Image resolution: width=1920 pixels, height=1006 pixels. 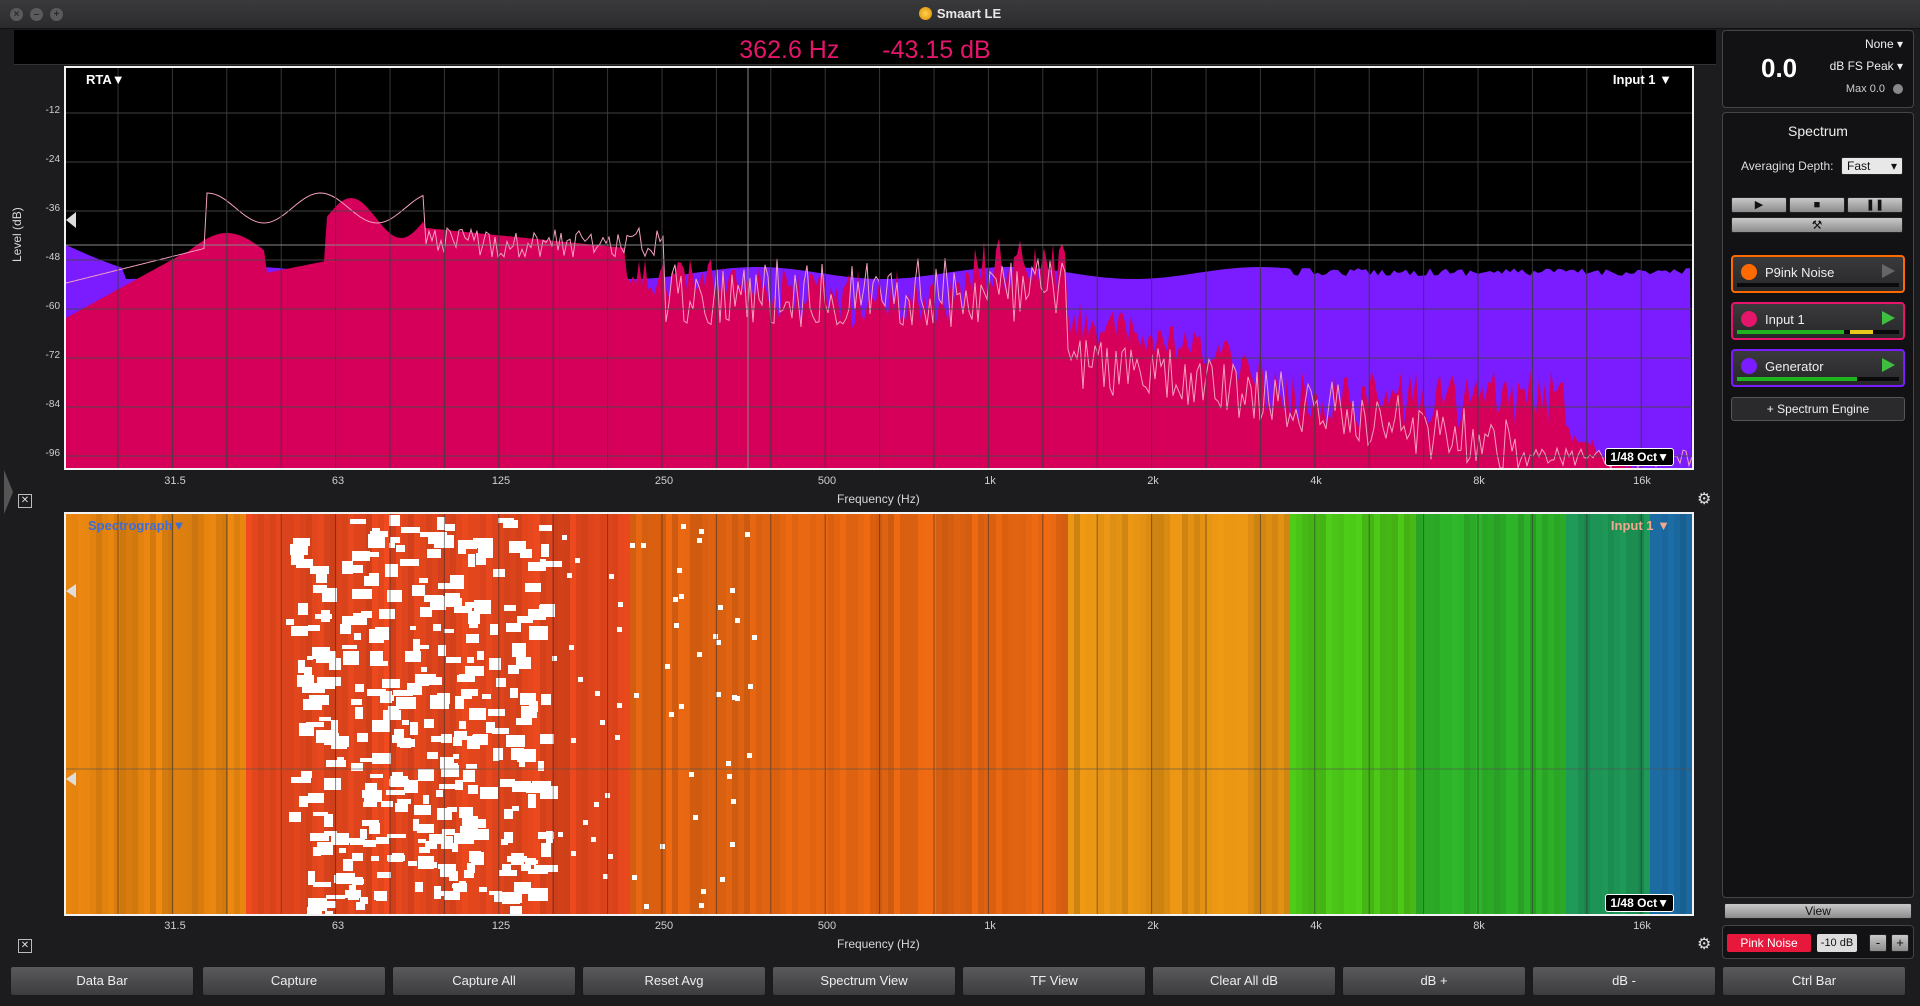 What do you see at coordinates (52, 355) in the screenshot?
I see `y-tick-label: -72` at bounding box center [52, 355].